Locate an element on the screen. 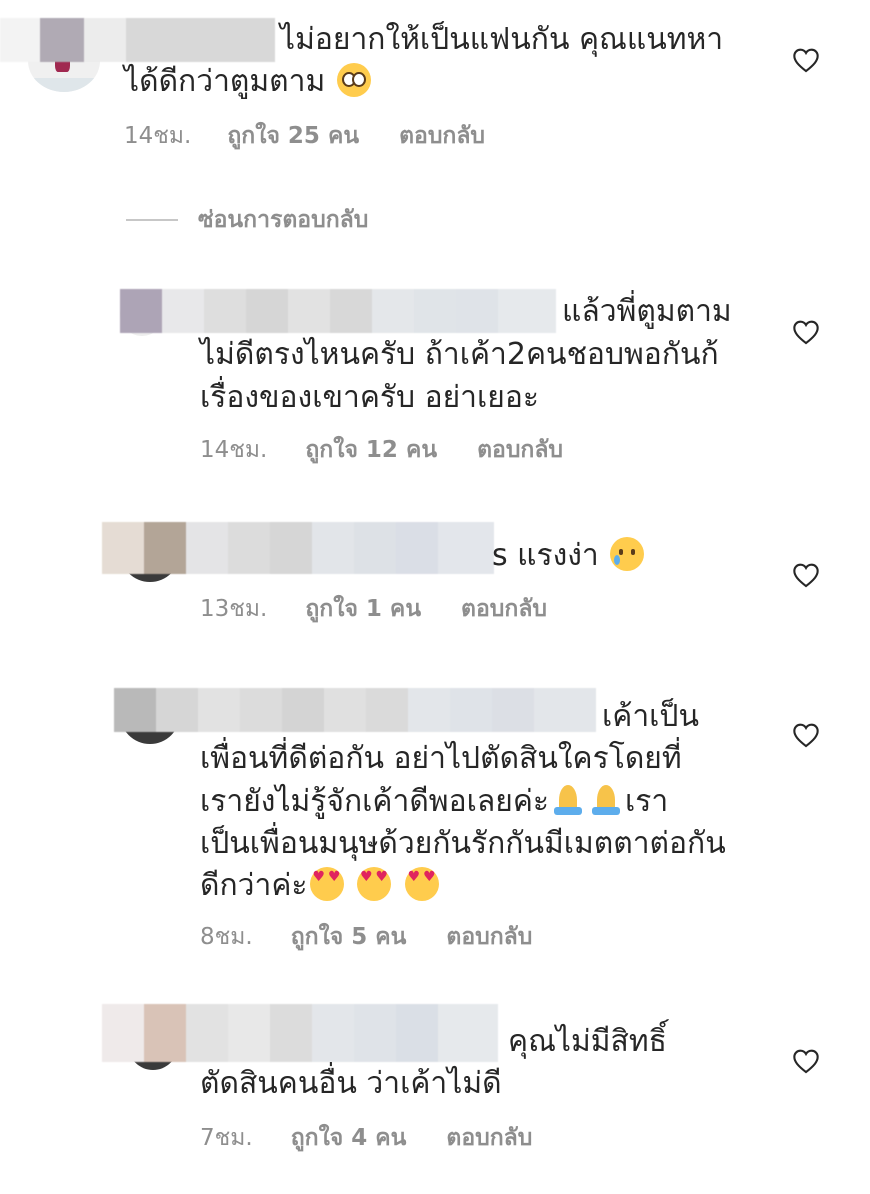  comment-text-line: เรา is located at coordinates (647, 801).